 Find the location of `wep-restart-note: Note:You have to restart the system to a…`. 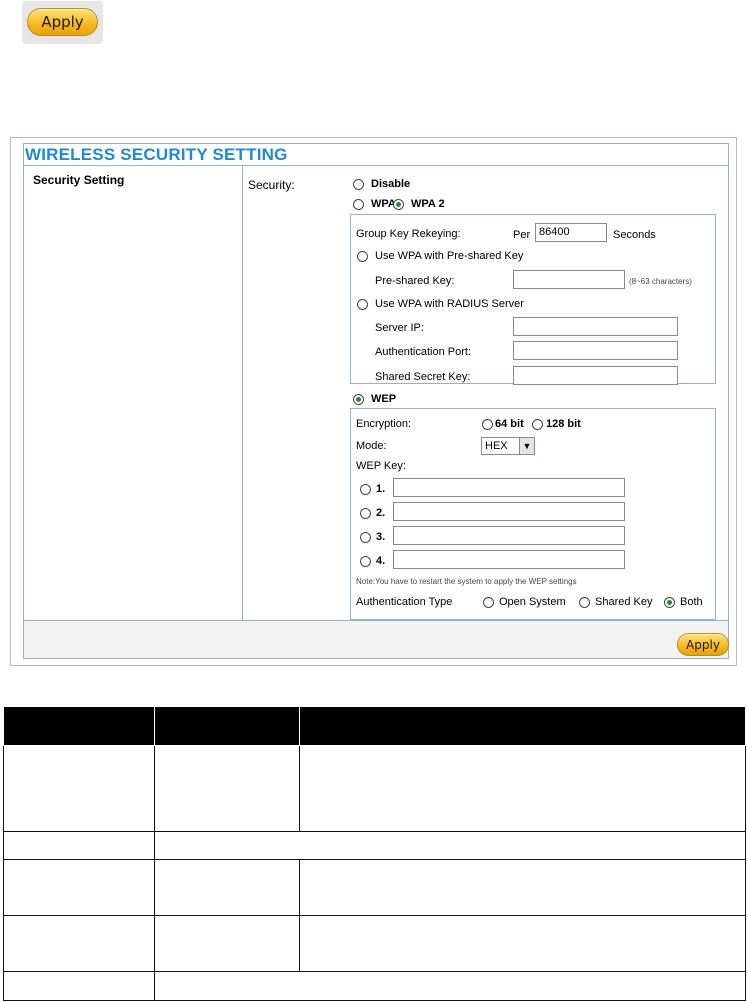

wep-restart-note: Note:You have to restart the system to a… is located at coordinates (466, 581).